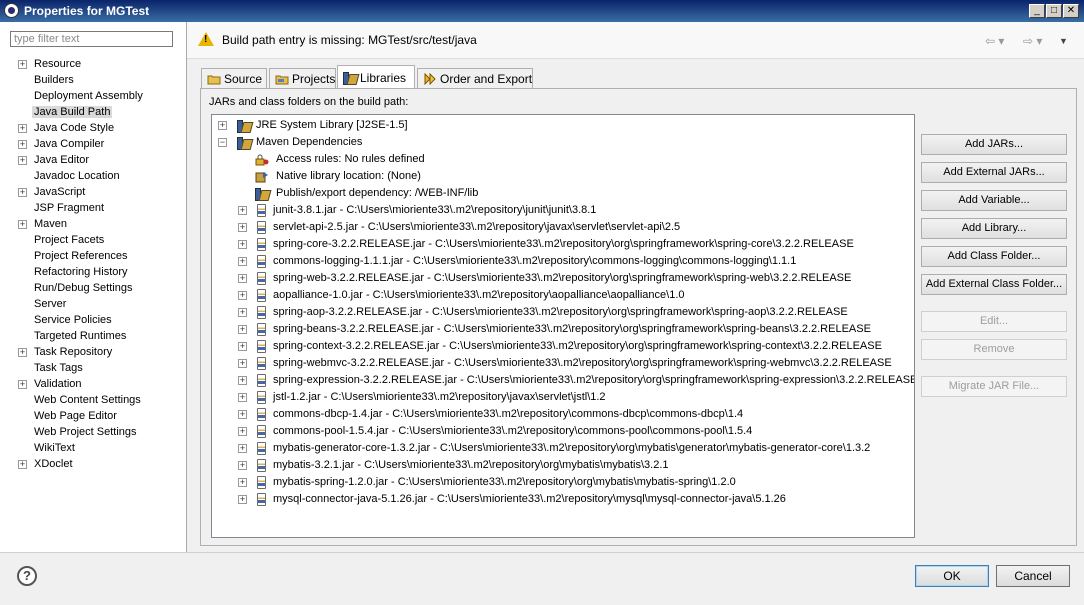 The image size is (1084, 605). What do you see at coordinates (80, 224) in the screenshot?
I see `sidebar-item: + Maven` at bounding box center [80, 224].